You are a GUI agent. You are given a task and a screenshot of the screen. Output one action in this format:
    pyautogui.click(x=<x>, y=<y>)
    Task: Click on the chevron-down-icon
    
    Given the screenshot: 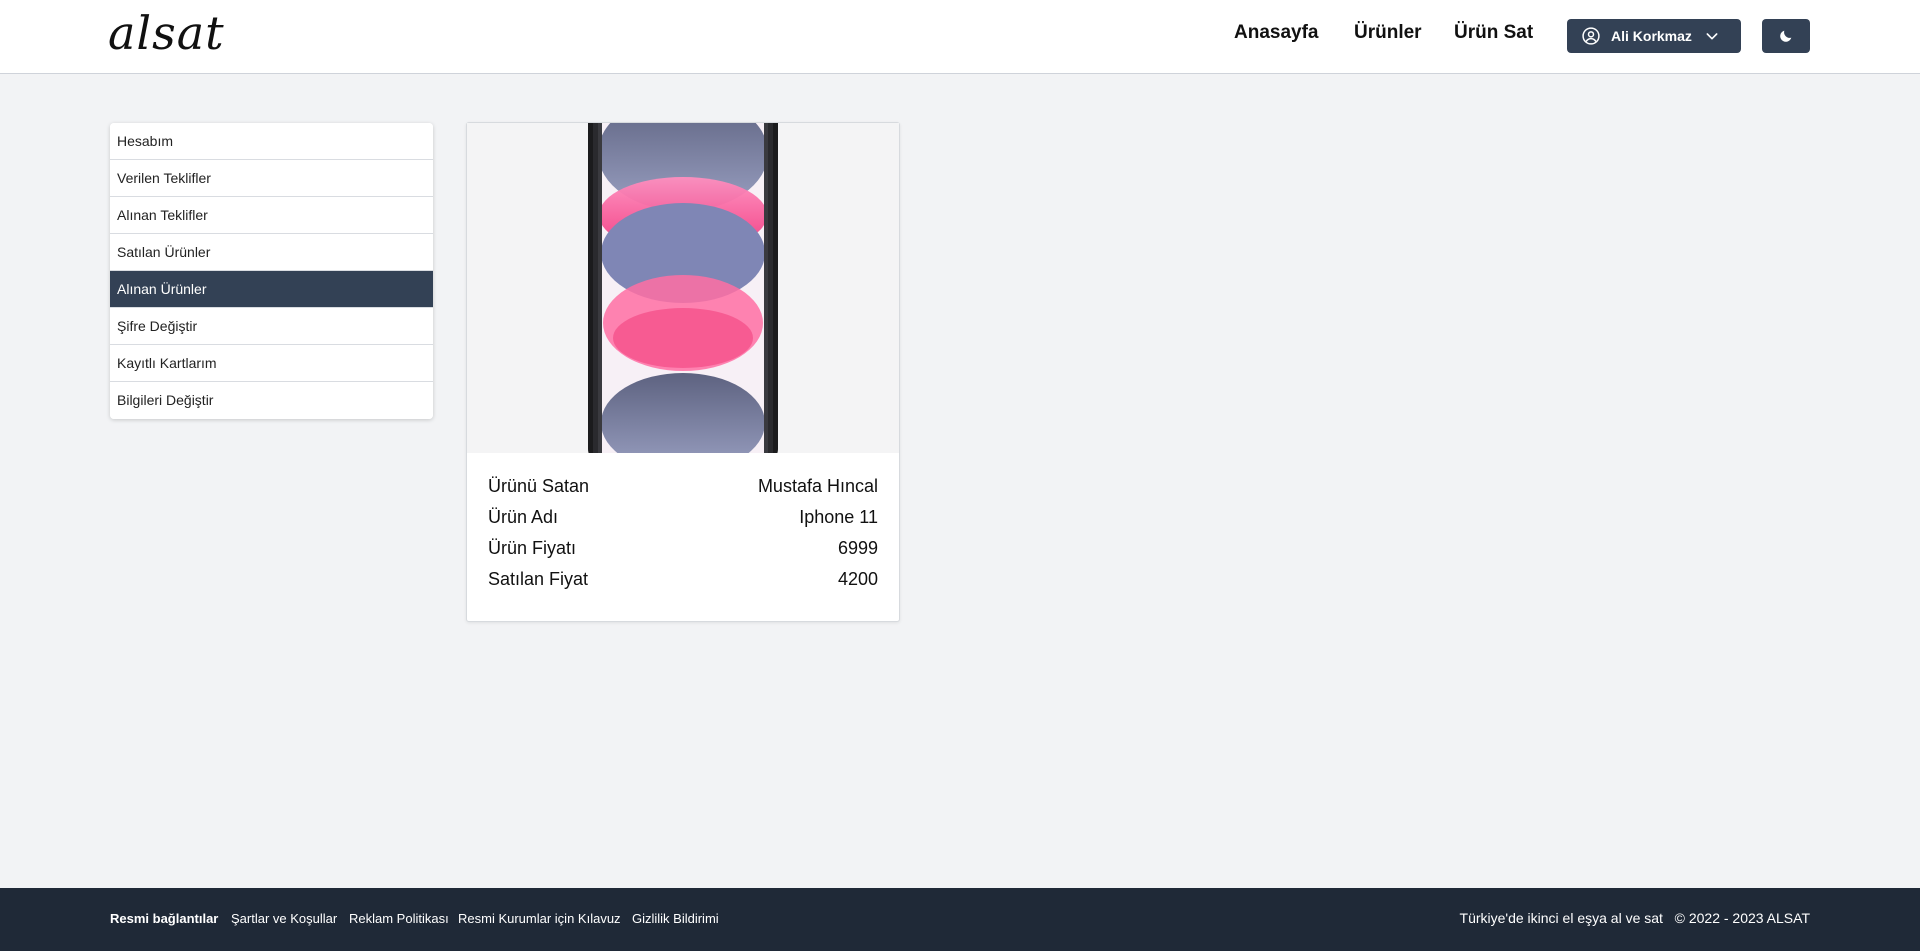 What is the action you would take?
    pyautogui.click(x=1712, y=36)
    